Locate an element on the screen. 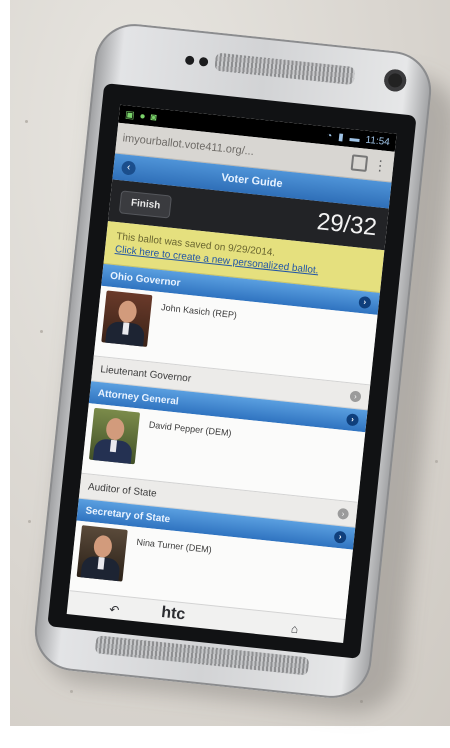 The height and width of the screenshot is (748, 450). top-speaker-grille is located at coordinates (285, 69).